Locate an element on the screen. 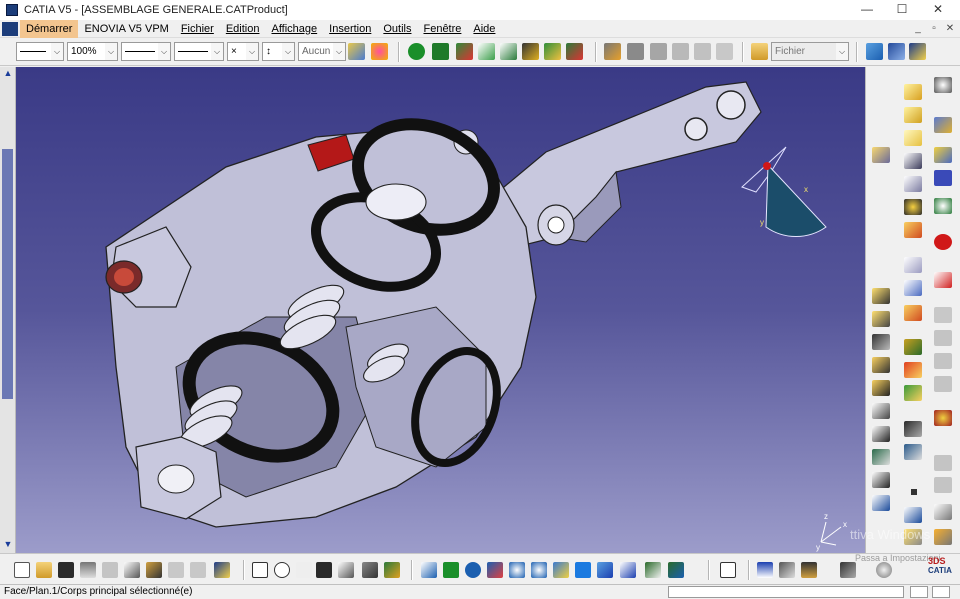  save-icon is located at coordinates (66, 570).